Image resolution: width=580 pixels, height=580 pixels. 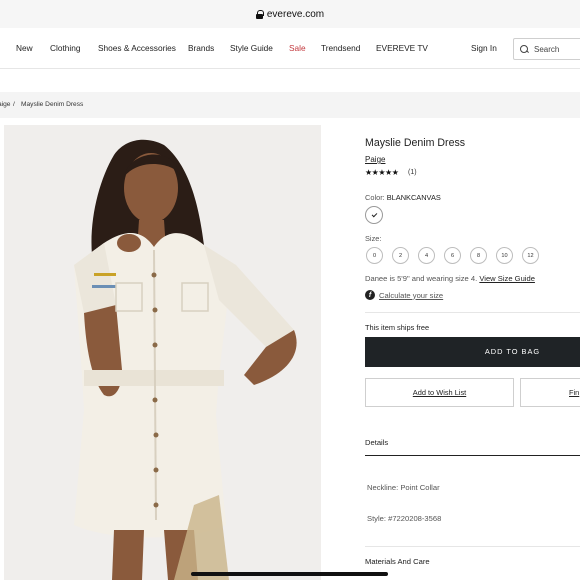 I want to click on find-in-store-button: Fin, so click(x=550, y=392).